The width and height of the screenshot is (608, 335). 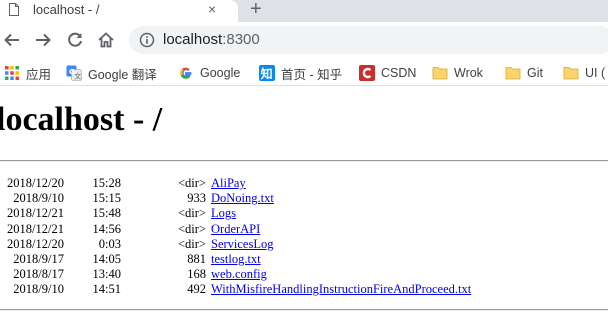 I want to click on bookmark-csdn: CSDN, so click(x=387, y=73).